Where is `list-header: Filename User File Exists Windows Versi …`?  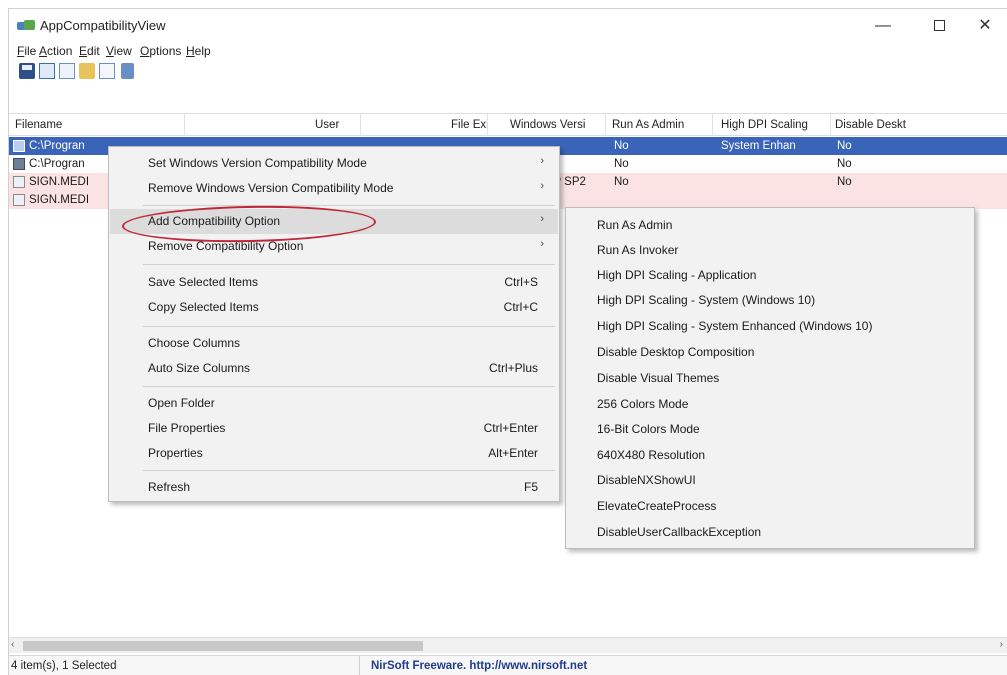
list-header: Filename User File Exists Windows Versi … is located at coordinates (508, 125).